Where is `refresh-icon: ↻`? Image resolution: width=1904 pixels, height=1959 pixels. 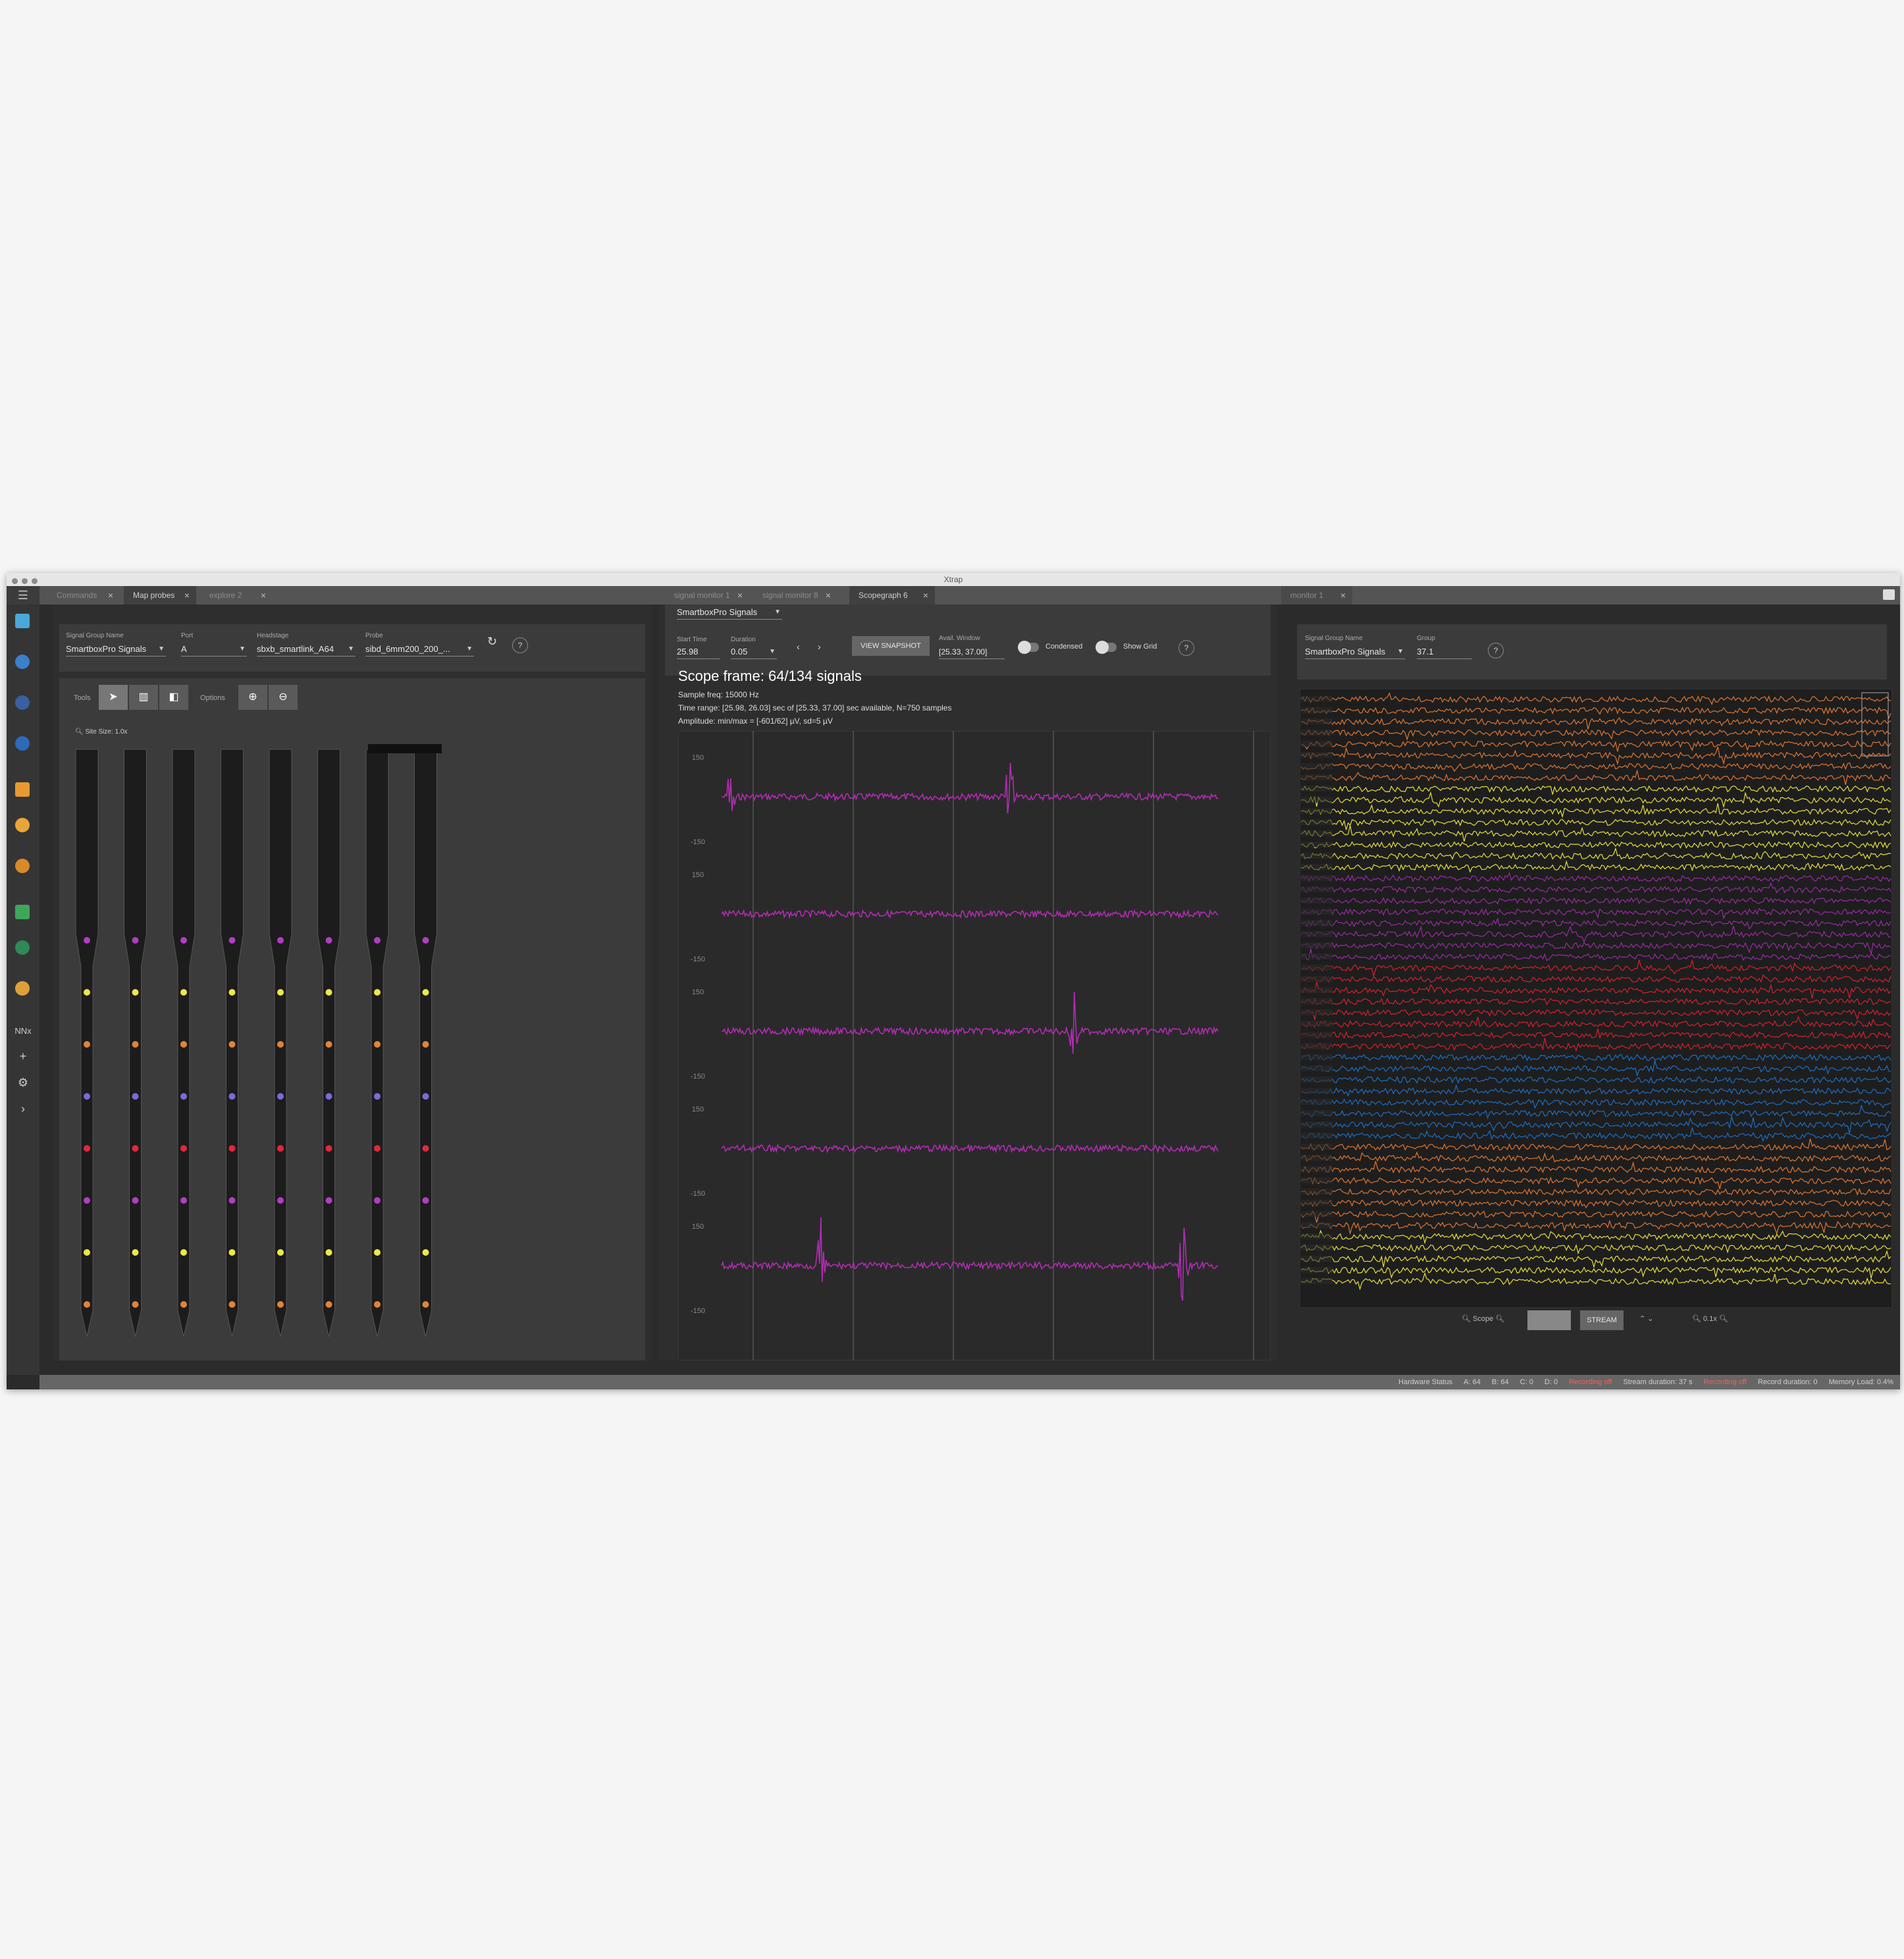
refresh-icon: ↻ is located at coordinates (492, 642).